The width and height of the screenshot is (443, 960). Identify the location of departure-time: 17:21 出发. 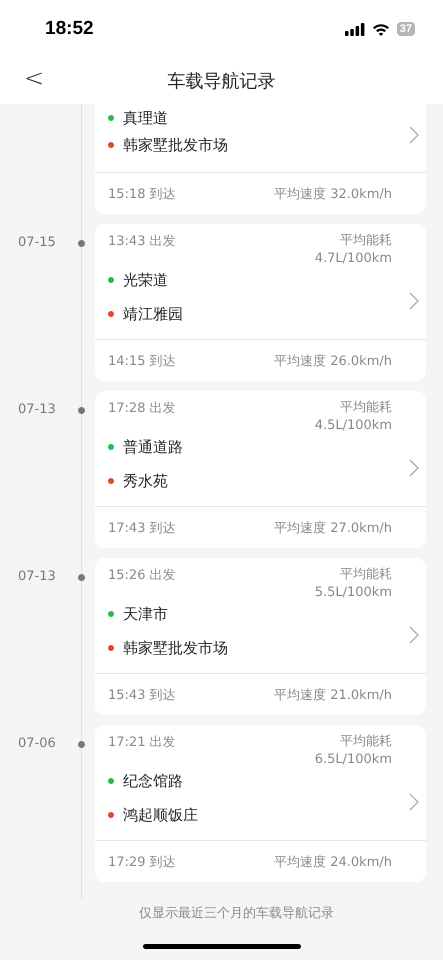
(142, 743).